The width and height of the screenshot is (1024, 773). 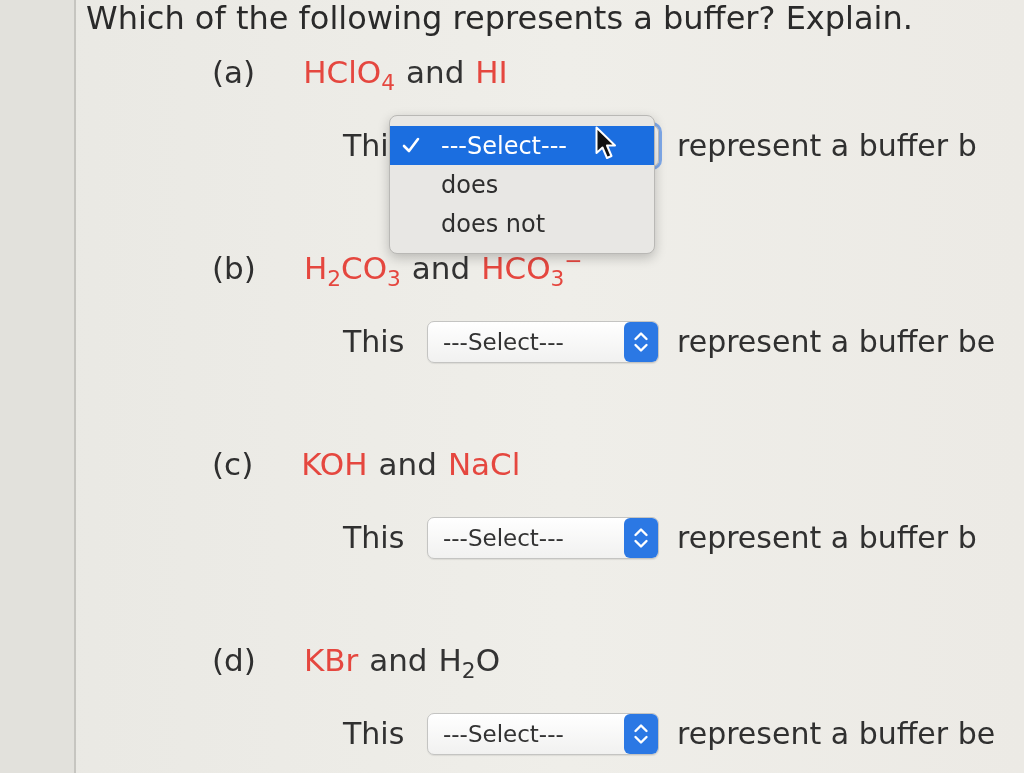 I want to click on formula-text: NaCl, so click(x=484, y=464).